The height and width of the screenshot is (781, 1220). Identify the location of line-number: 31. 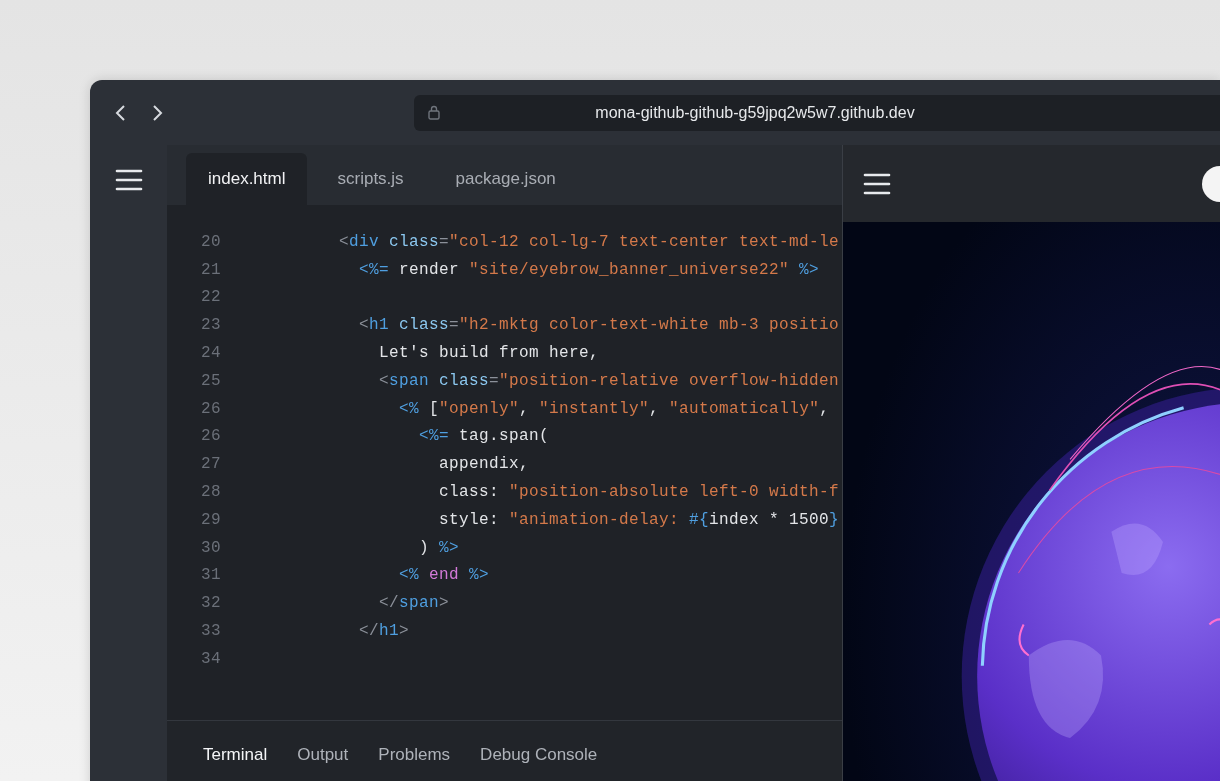
(211, 575).